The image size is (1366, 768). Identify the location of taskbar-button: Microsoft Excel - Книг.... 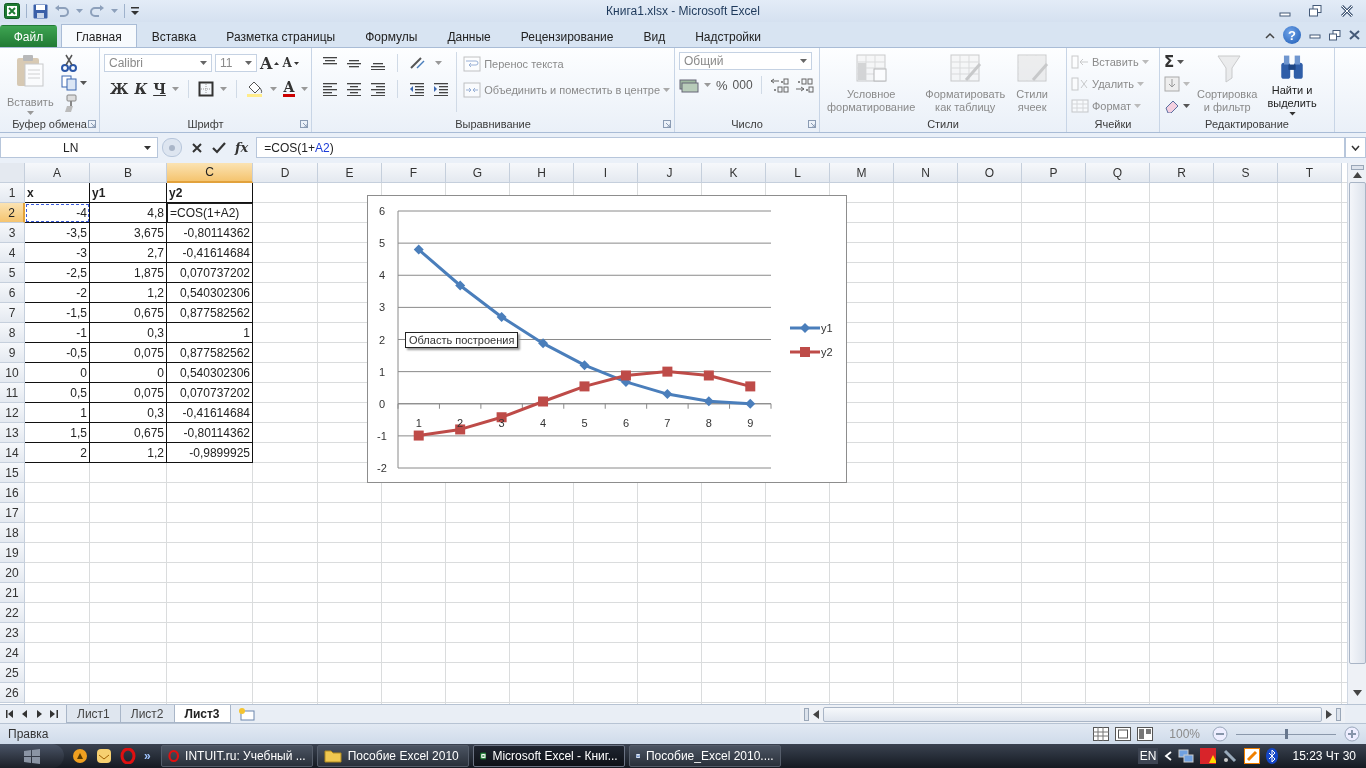
(548, 756).